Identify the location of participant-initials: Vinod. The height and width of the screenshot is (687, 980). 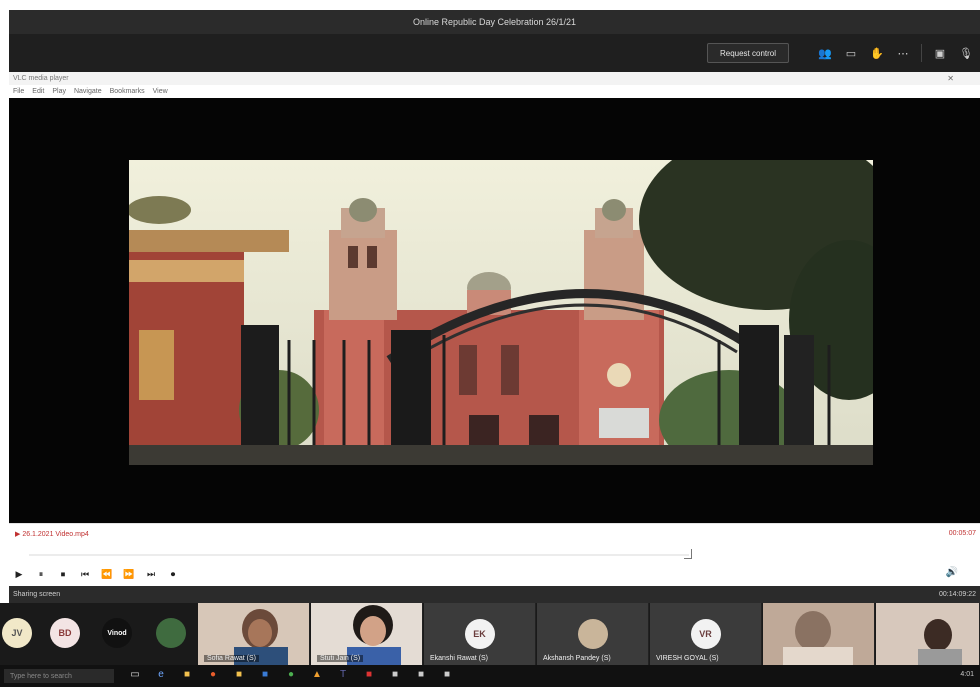
(117, 633).